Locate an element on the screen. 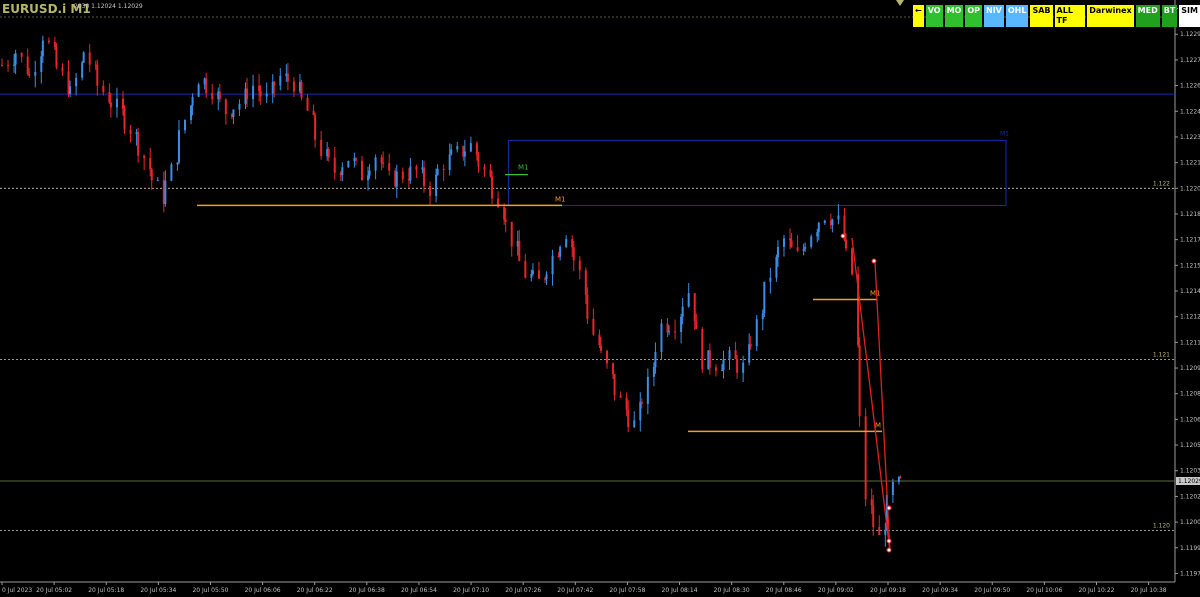  x-tick-label: 20 Jul 06:22 is located at coordinates (315, 590).